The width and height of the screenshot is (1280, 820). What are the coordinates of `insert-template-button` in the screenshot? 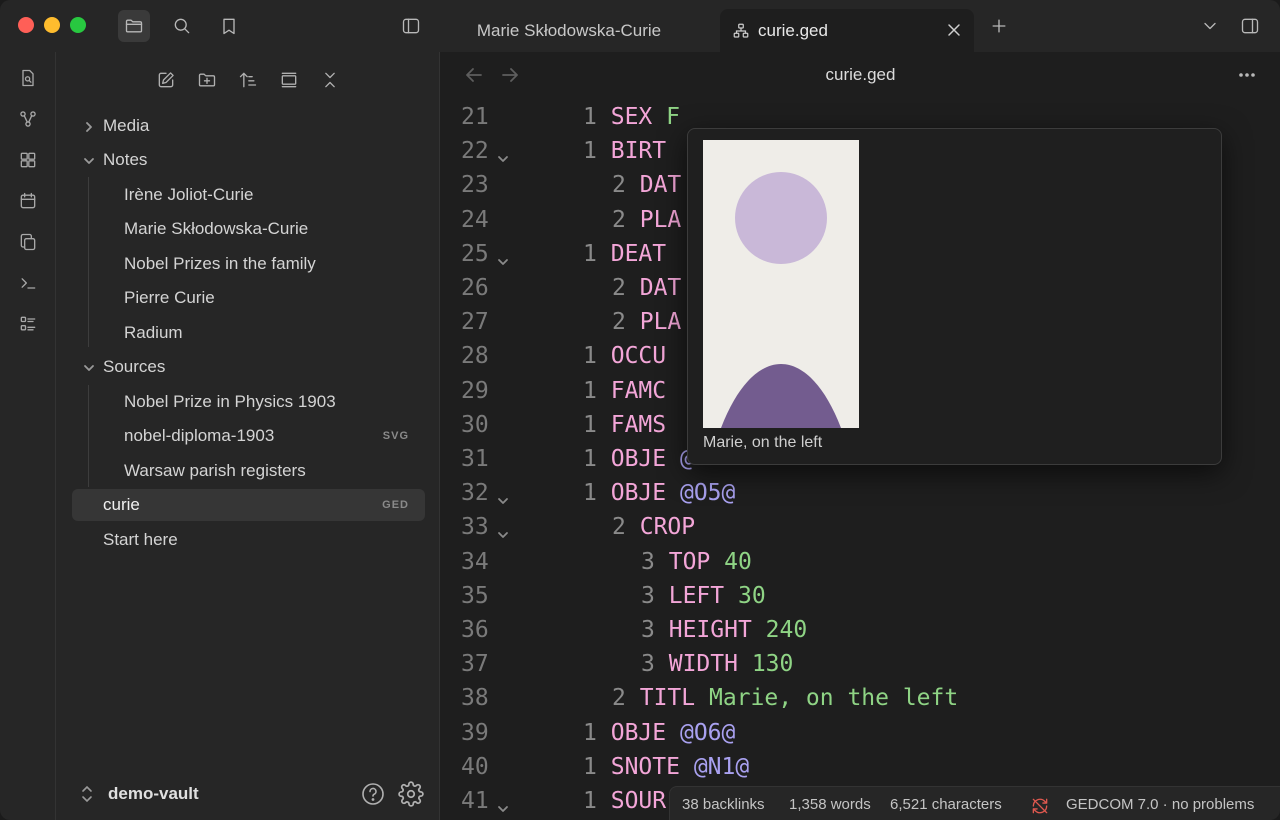 It's located at (28, 242).